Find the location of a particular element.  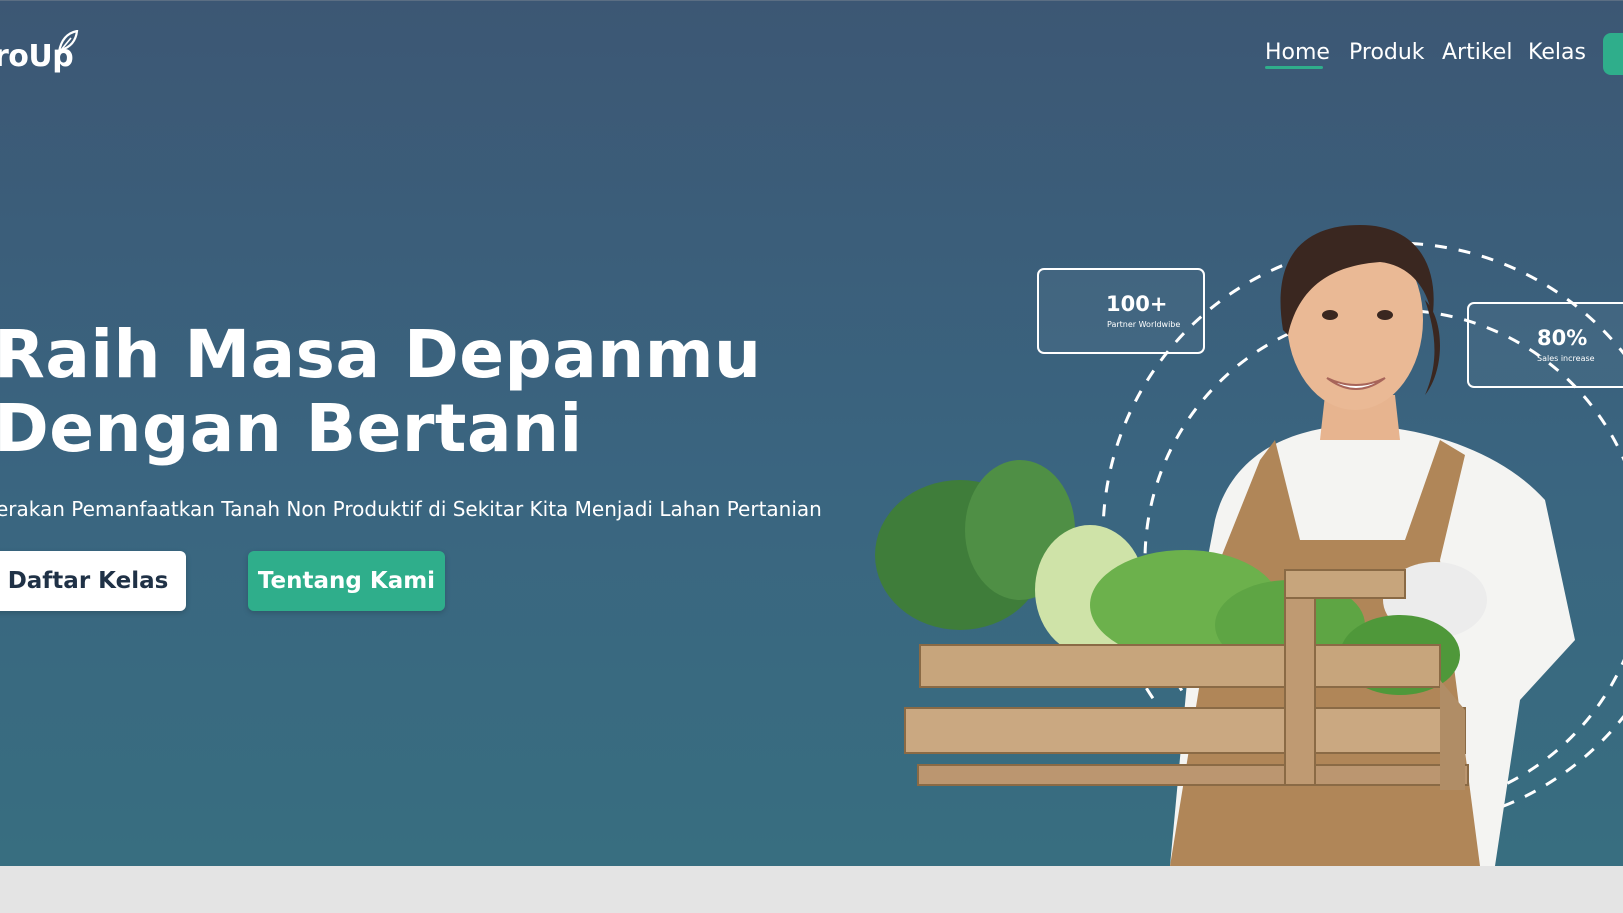

stat-card-partners: 100+ Partner Worldwibe is located at coordinates (1121, 311).